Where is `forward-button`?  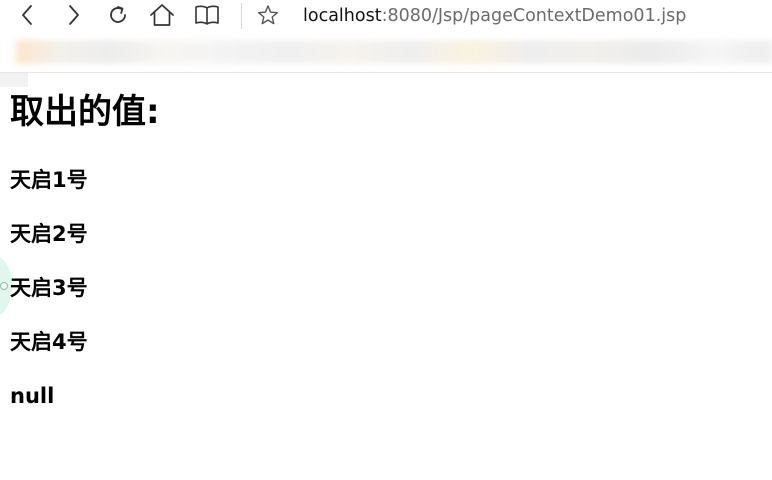
forward-button is located at coordinates (73, 15).